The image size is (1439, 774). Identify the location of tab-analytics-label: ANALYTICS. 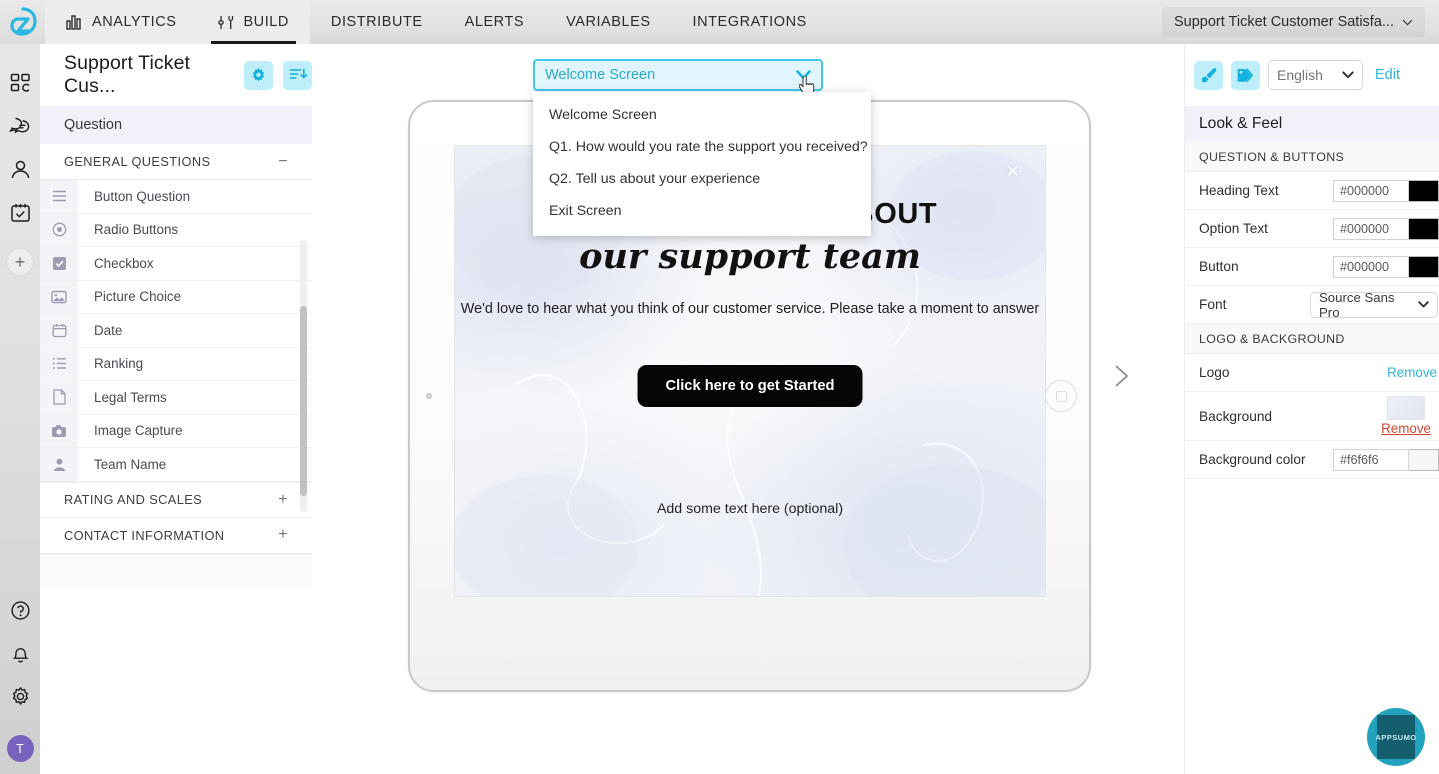
(134, 22).